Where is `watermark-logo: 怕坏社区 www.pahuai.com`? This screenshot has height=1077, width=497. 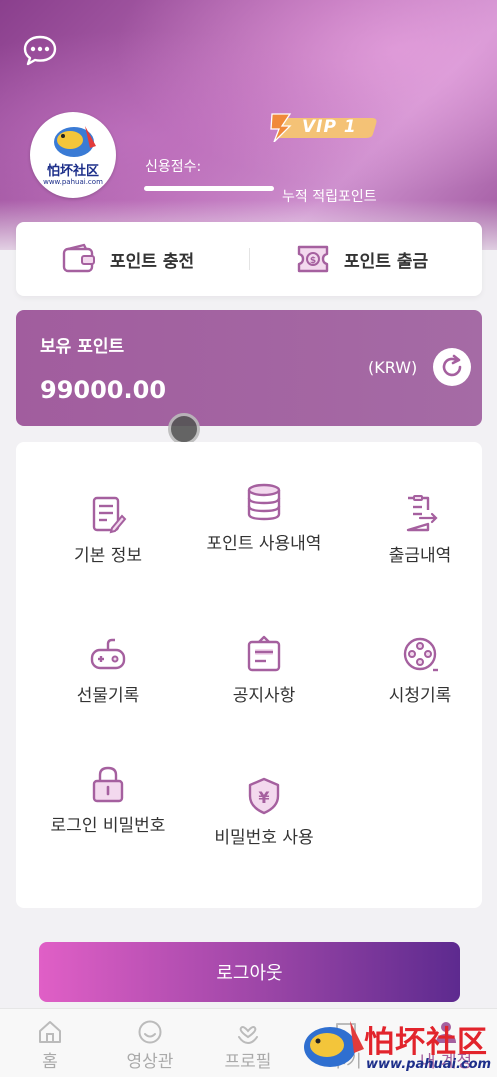 watermark-logo: 怕坏社区 www.pahuai.com is located at coordinates (398, 1044).